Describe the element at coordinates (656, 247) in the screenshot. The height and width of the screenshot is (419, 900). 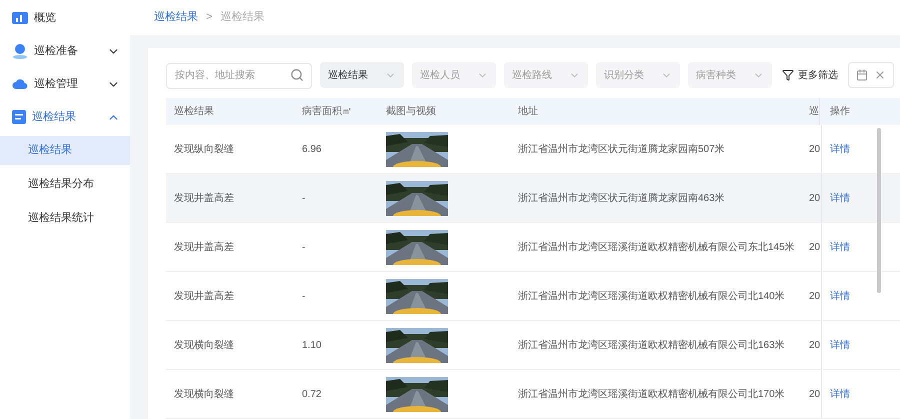
I see `table-cell-text: 浙江省温州市龙湾区瑶溪街道欧权精密机械有限公司东北145米` at that location.